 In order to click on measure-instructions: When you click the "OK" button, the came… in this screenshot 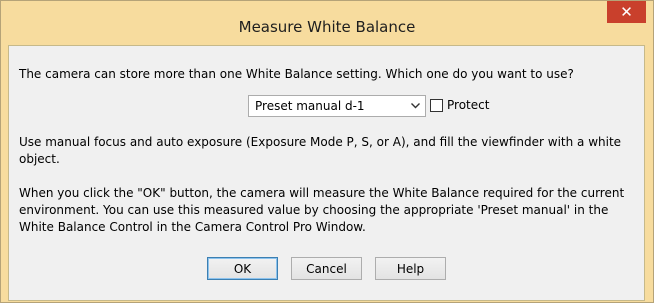, I will do `click(322, 210)`.